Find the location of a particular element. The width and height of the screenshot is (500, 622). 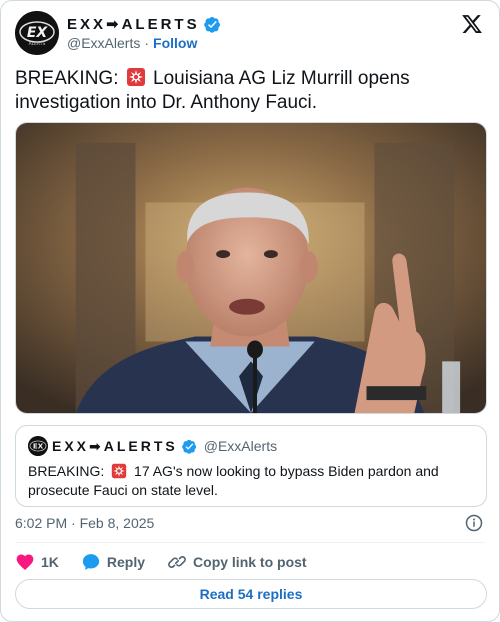

heart-icon is located at coordinates (25, 562).